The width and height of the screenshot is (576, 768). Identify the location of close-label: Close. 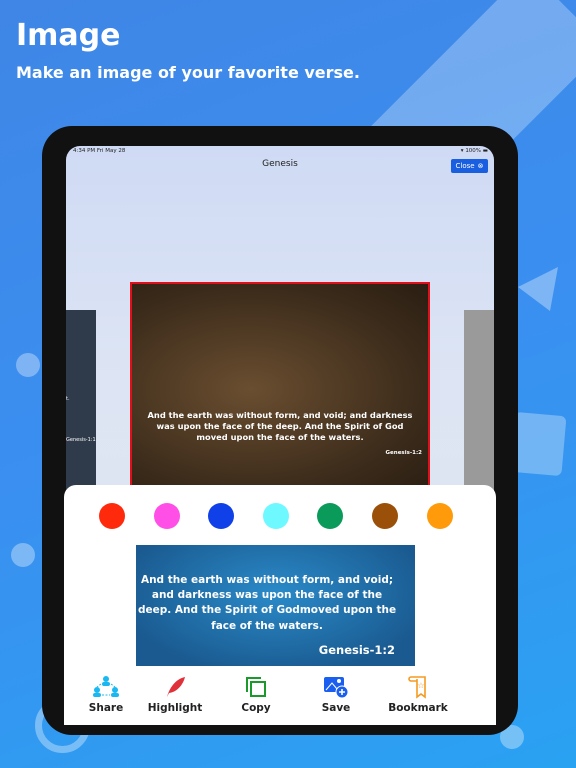
(465, 166).